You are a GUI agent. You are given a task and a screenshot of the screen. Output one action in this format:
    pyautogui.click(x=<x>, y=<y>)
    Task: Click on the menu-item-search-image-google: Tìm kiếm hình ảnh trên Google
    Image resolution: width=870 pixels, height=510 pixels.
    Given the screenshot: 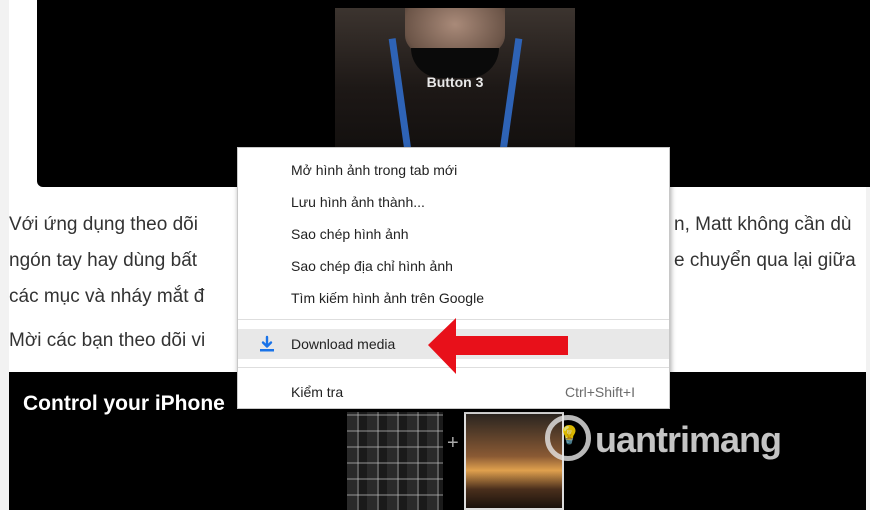 What is the action you would take?
    pyautogui.click(x=453, y=298)
    